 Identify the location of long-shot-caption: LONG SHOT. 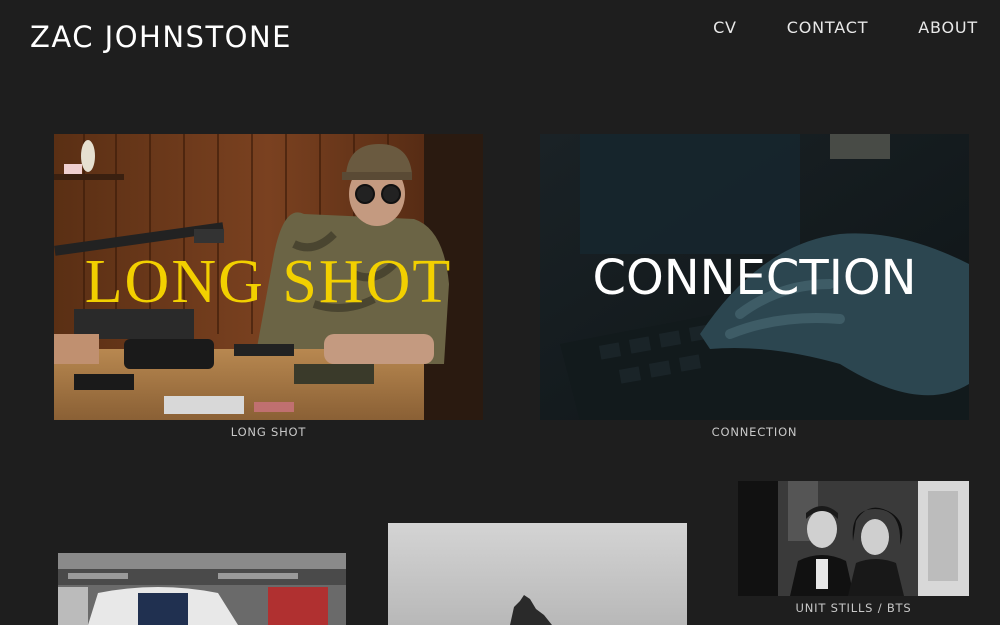
(268, 432).